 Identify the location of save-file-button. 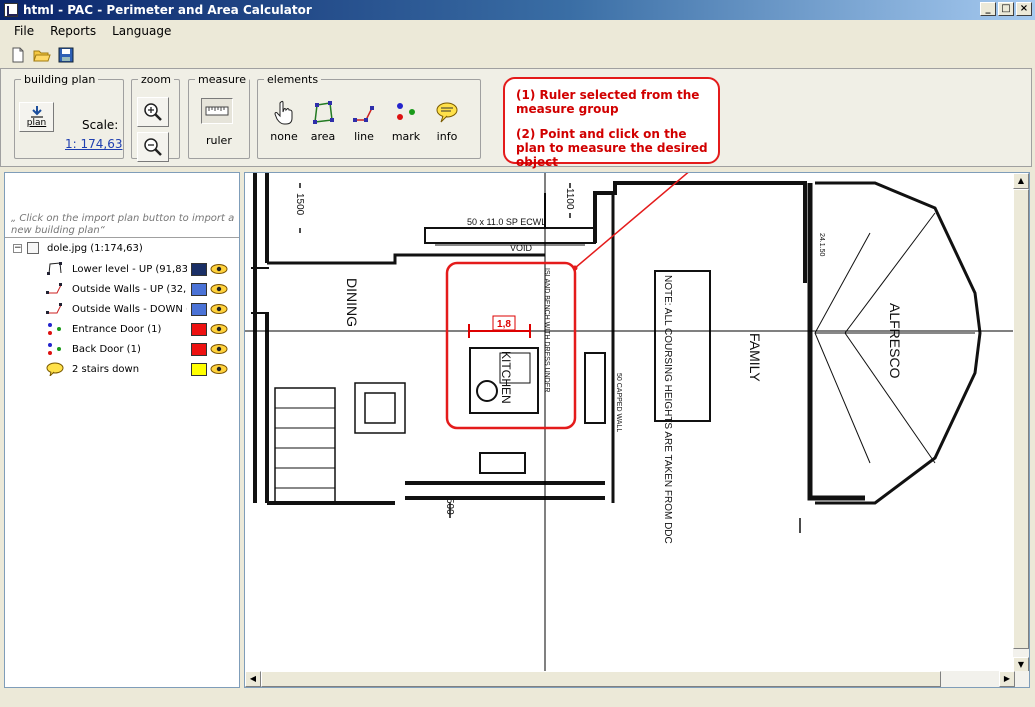
(66, 55).